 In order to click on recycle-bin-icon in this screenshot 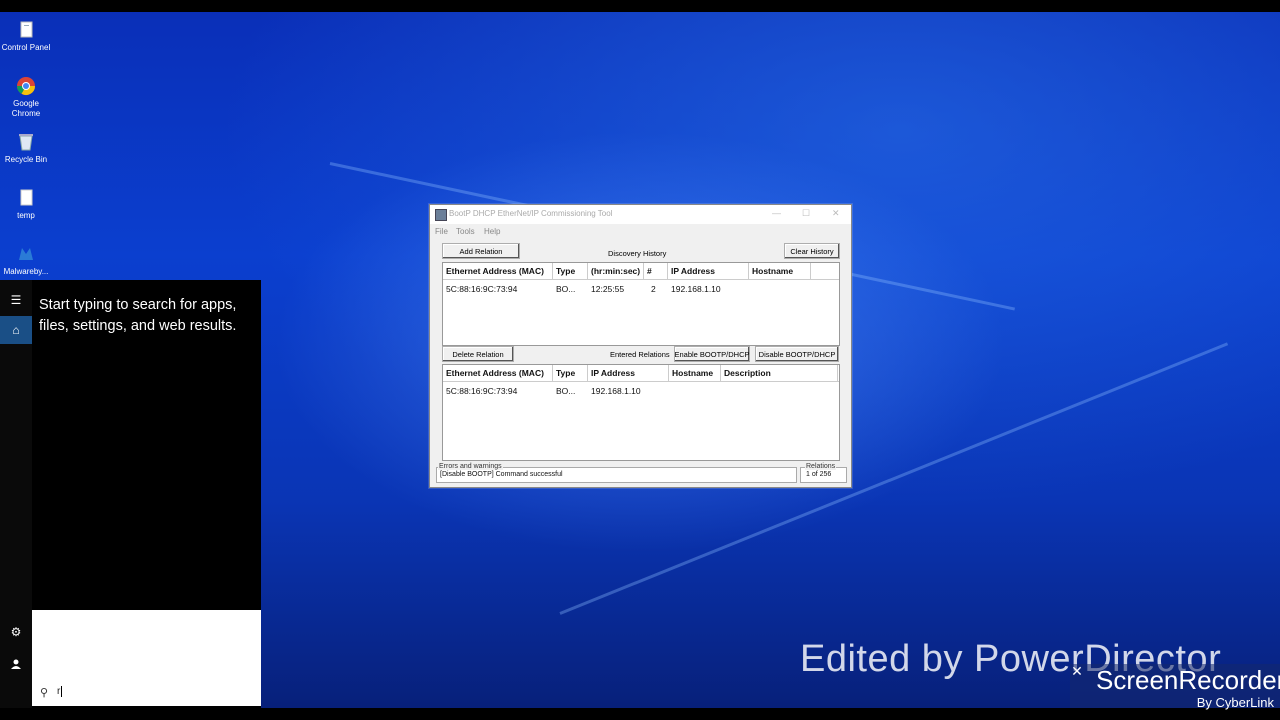, I will do `click(26, 142)`.